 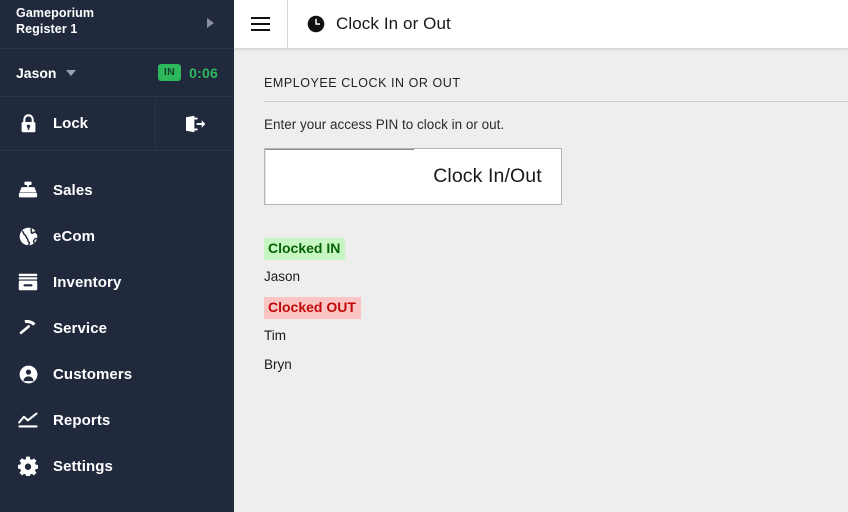 I want to click on top-bar: Clock In or Out, so click(x=541, y=24).